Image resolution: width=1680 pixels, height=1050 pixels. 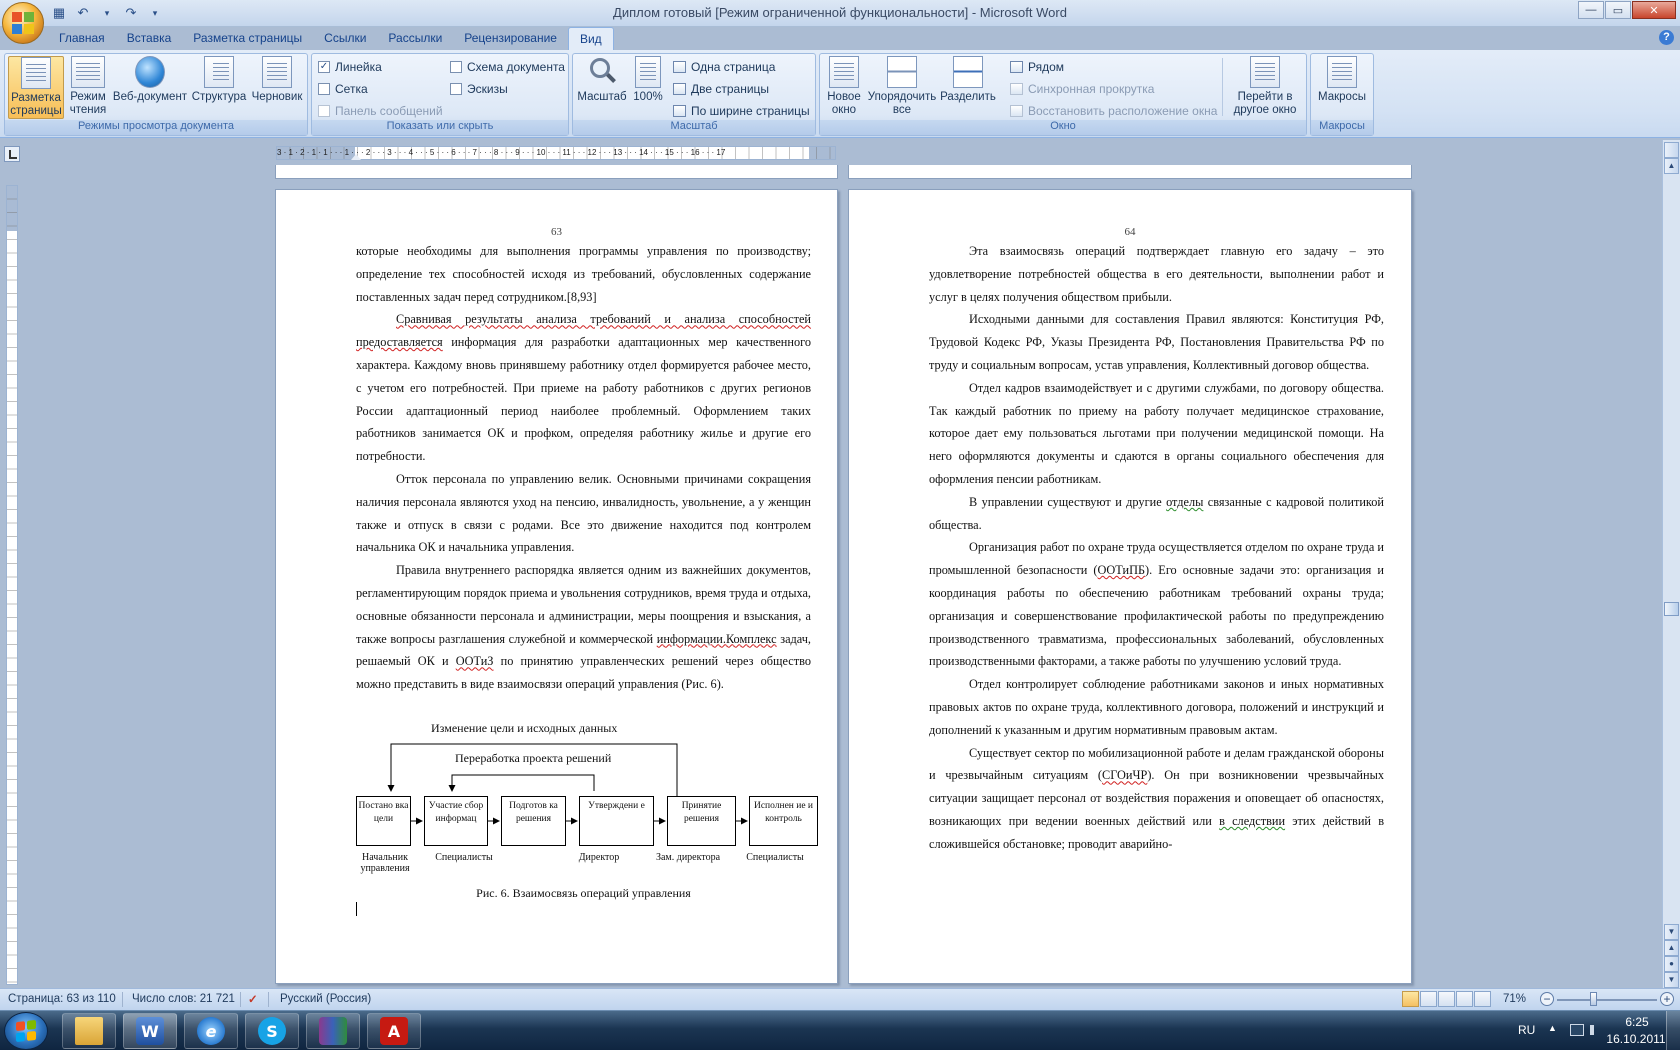 I want to click on zoom-in-button: +, so click(x=1667, y=999).